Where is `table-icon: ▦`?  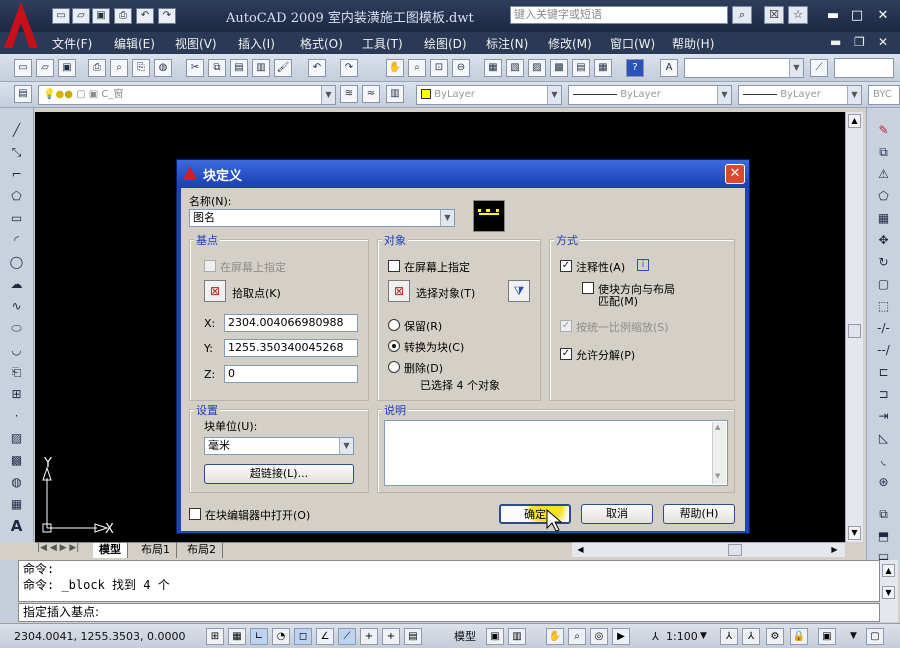 table-icon: ▦ is located at coordinates (16, 504).